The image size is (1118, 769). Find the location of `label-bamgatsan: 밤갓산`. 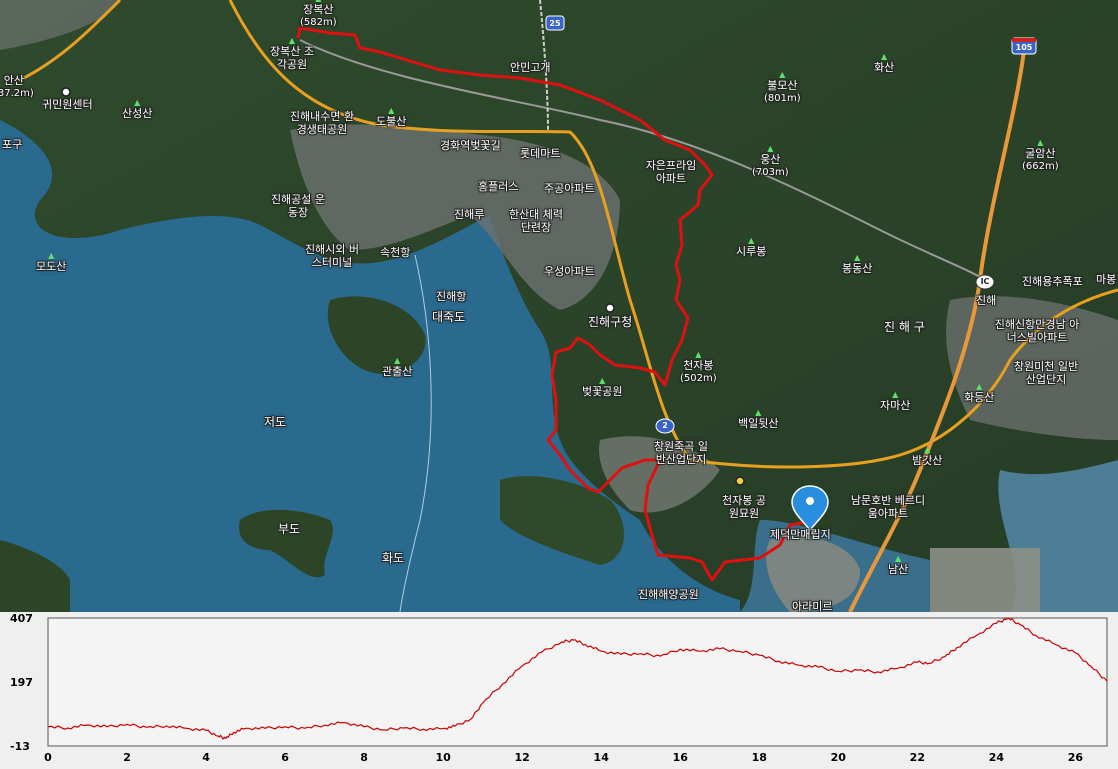

label-bamgatsan: 밤갓산 is located at coordinates (927, 456).